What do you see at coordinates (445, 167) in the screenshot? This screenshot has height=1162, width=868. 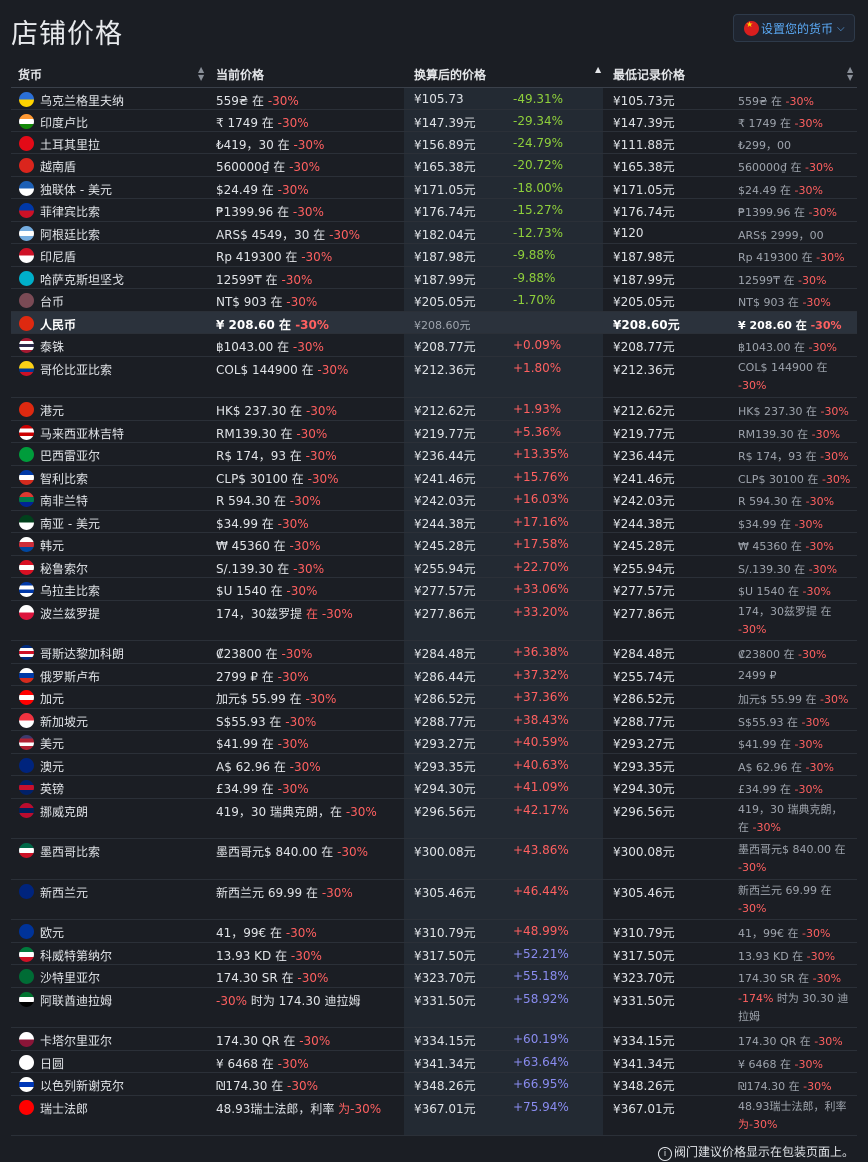 I see `converted-price: ¥165.38元` at bounding box center [445, 167].